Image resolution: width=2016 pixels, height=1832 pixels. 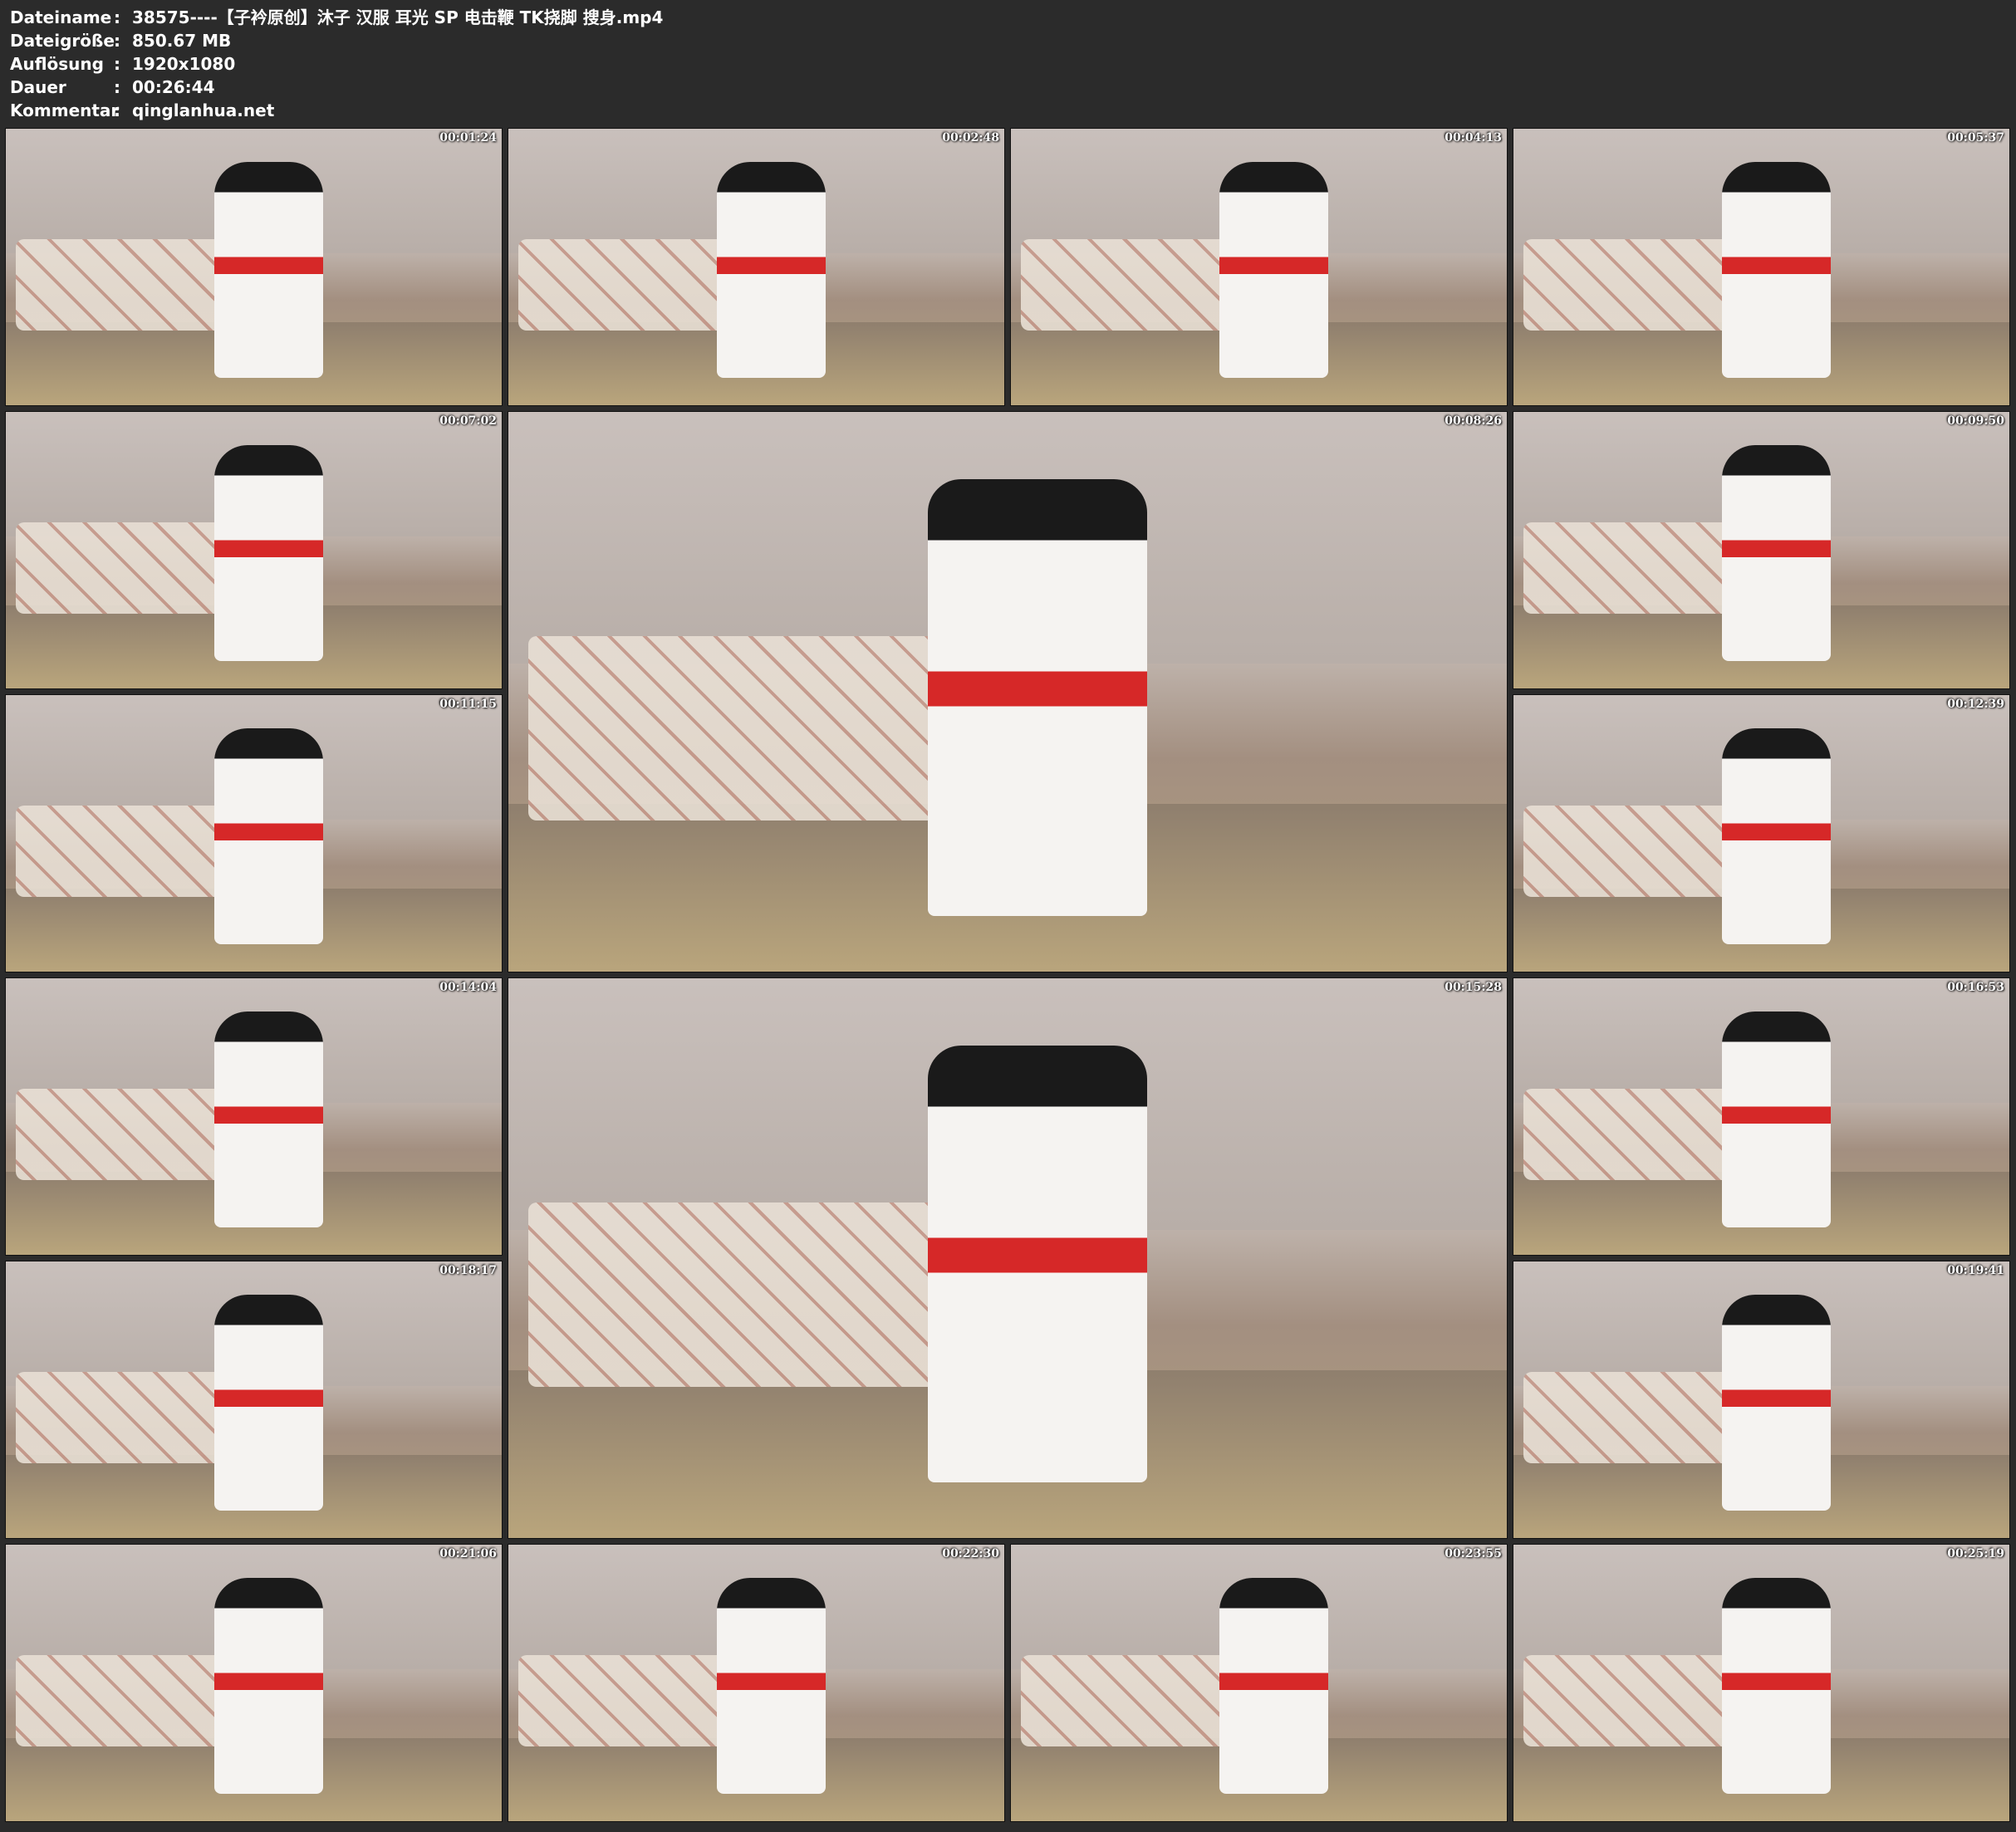 I want to click on thumbnail-timestamp: 00:11:15, so click(x=468, y=704).